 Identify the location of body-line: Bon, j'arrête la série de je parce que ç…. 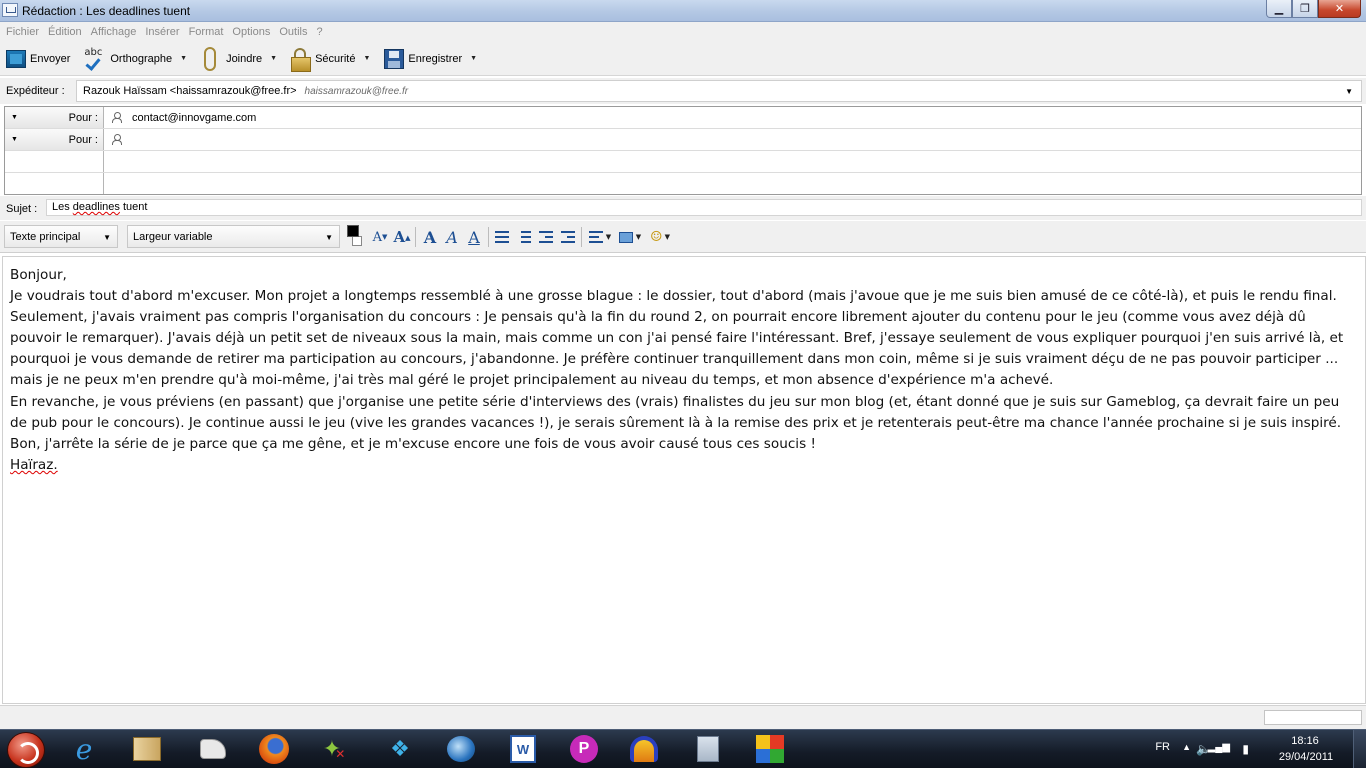
(413, 443).